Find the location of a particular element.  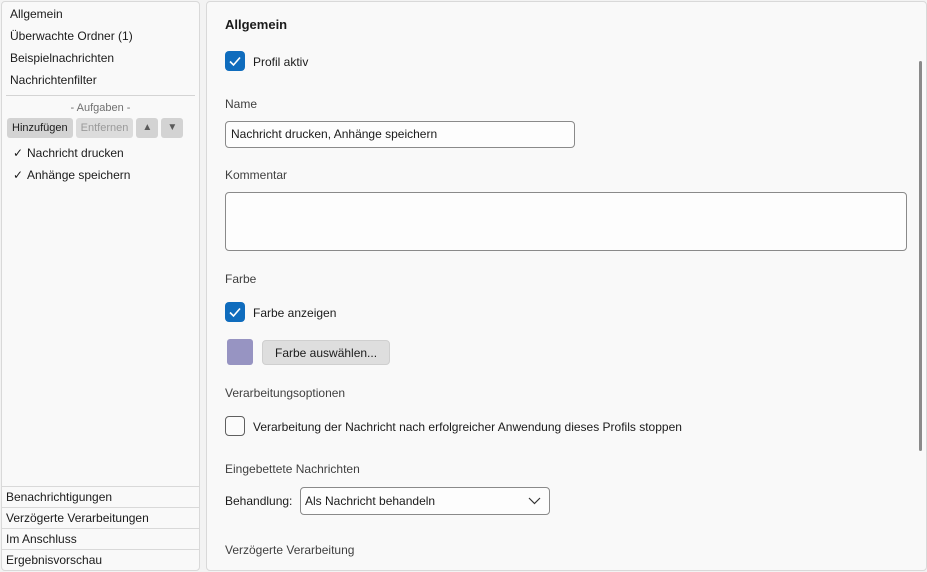

move-down-button: ▼ is located at coordinates (172, 128).